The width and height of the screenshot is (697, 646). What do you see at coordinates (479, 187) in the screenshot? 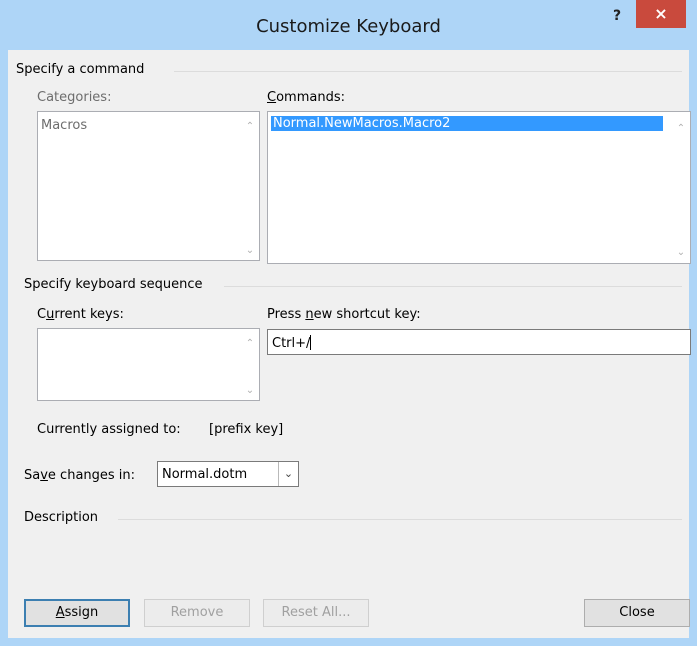
I see `commands-listbox: Normal.NewMacros.Macro2 ⌃ ⌄` at bounding box center [479, 187].